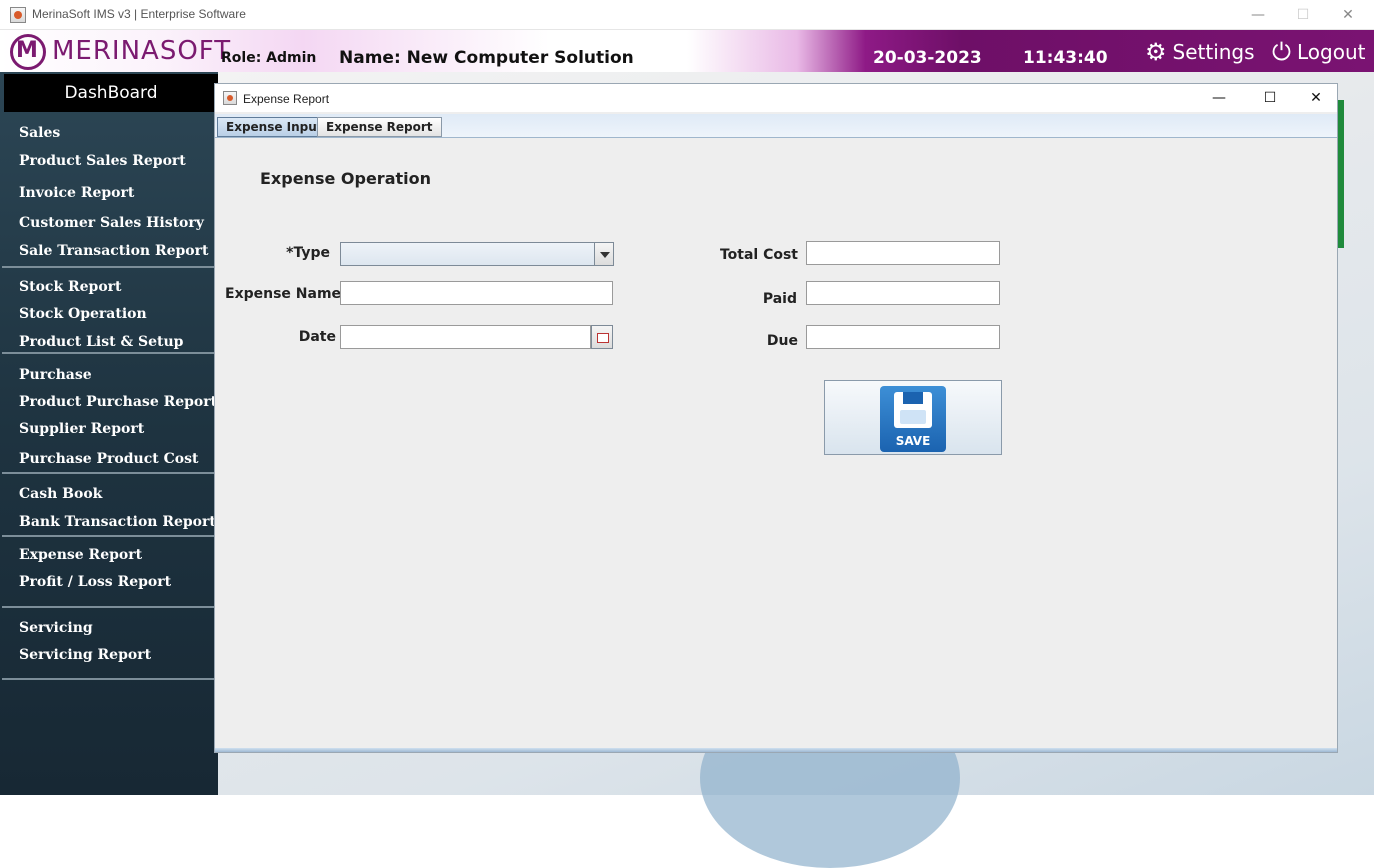 This screenshot has width=1374, height=868. I want to click on total-cost-input, so click(903, 253).